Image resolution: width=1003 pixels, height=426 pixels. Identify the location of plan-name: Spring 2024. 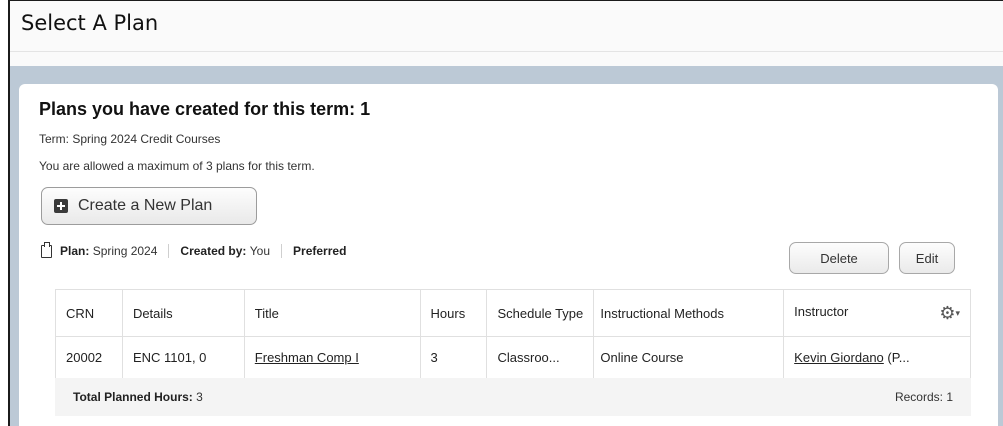
(125, 251).